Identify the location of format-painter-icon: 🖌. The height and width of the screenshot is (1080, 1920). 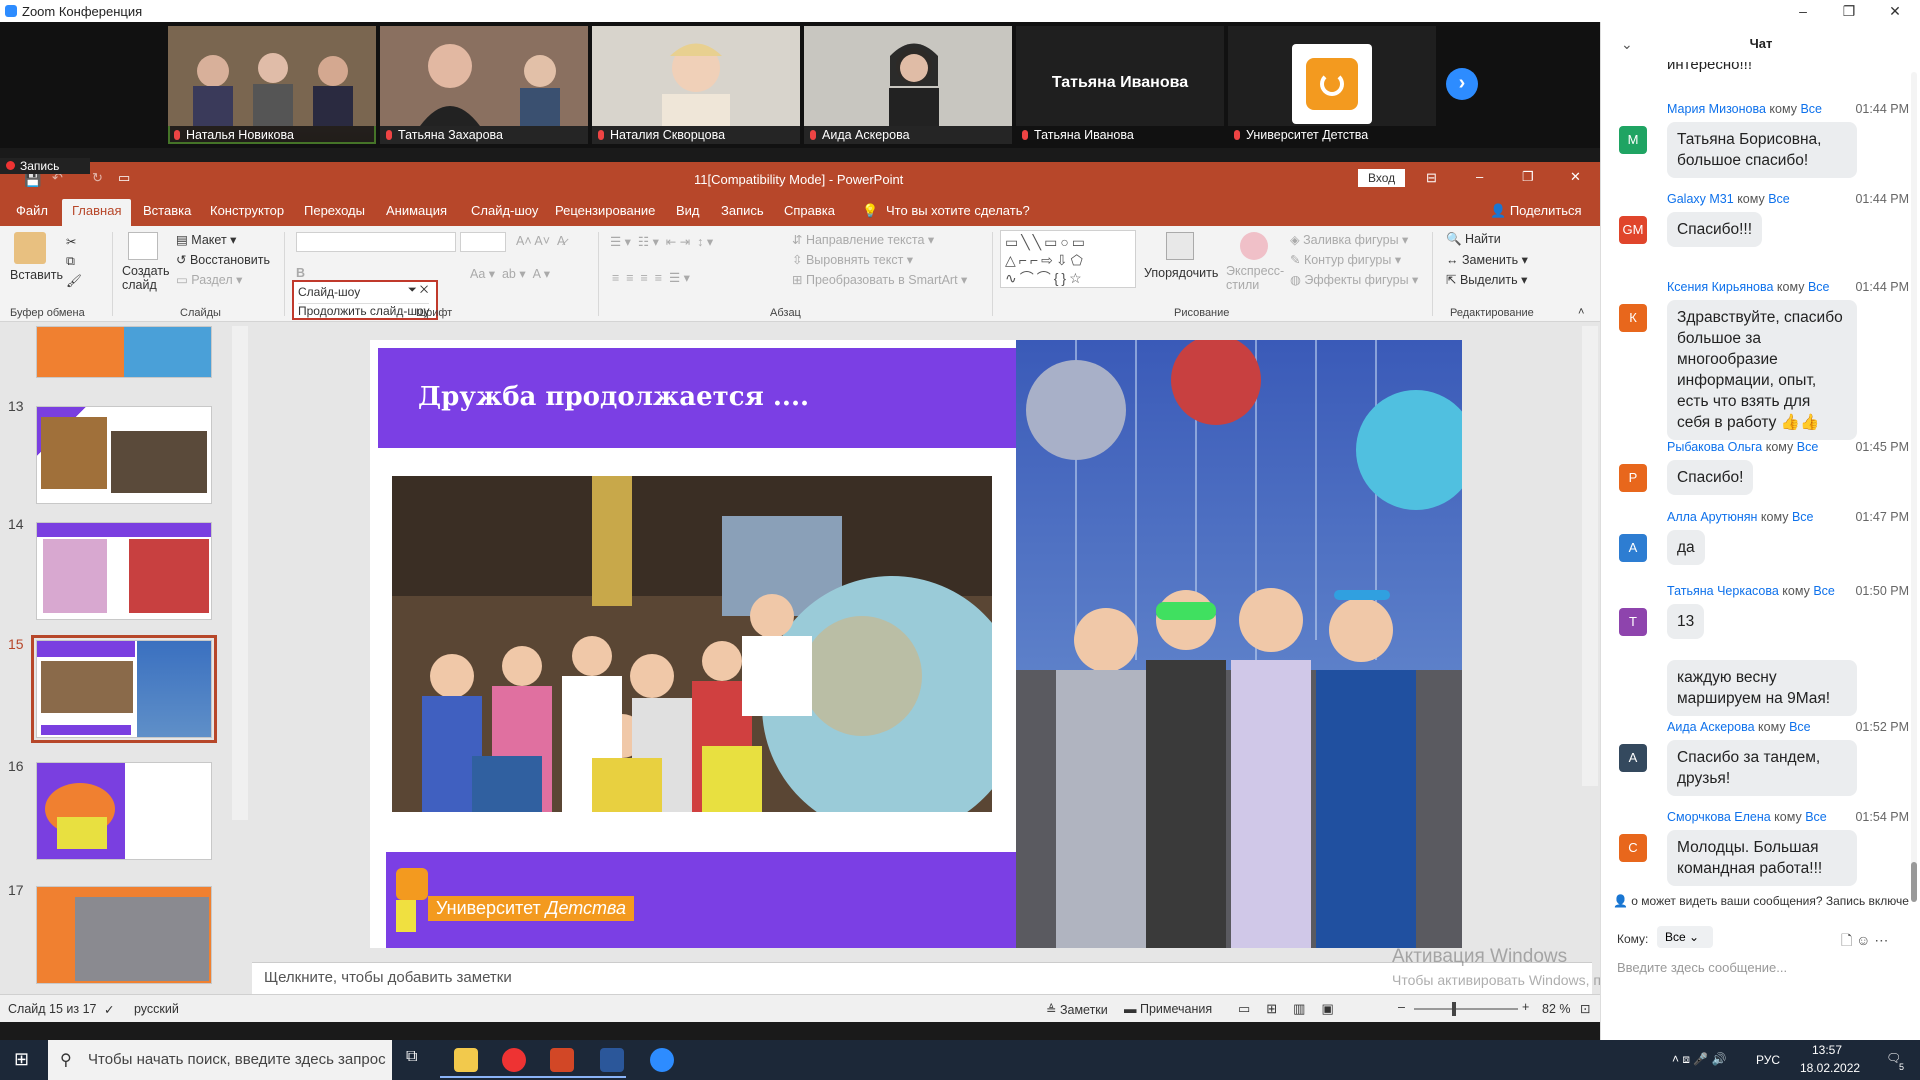
(74, 281).